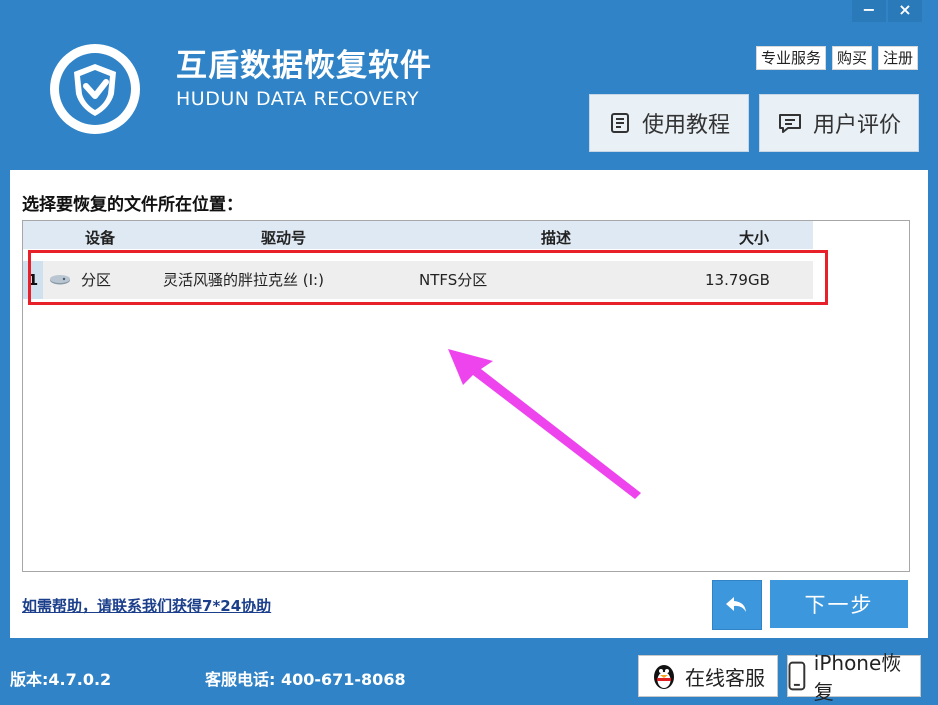 This screenshot has width=938, height=705. I want to click on back-button, so click(737, 605).